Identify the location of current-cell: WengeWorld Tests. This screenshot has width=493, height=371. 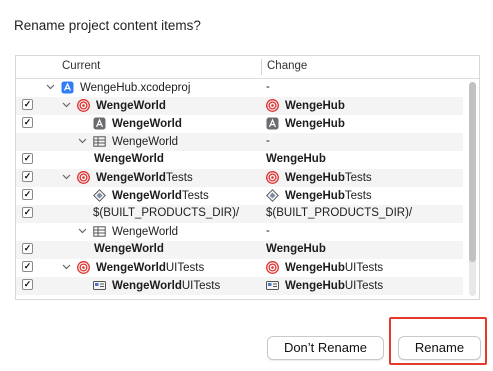
(143, 195).